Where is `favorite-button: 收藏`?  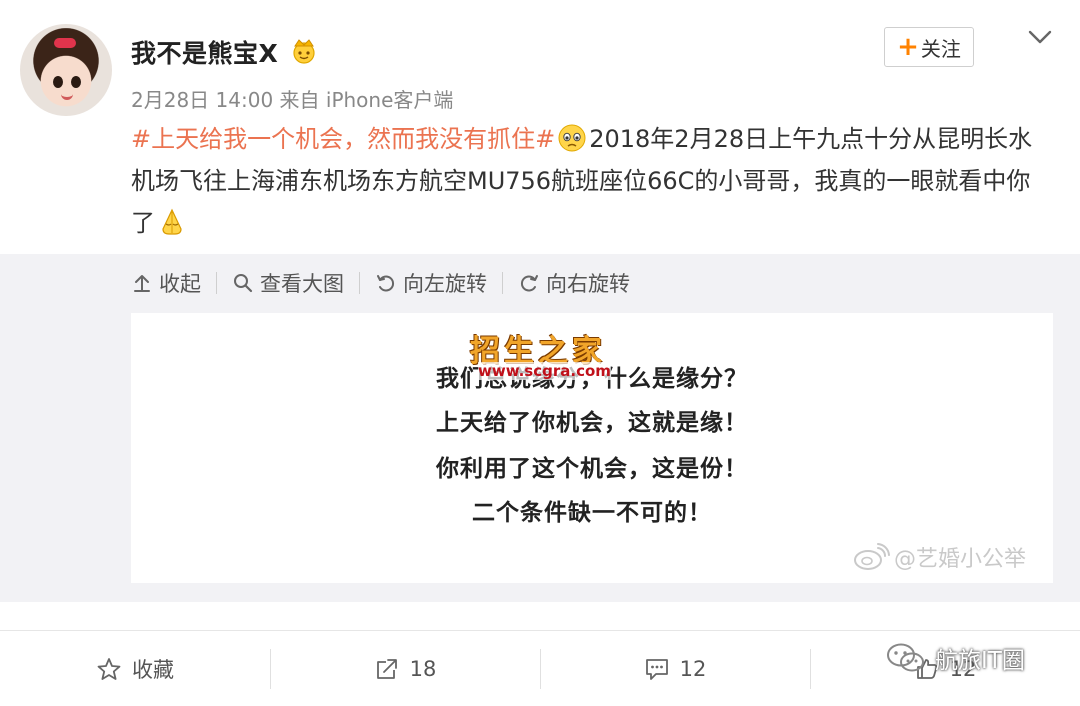
favorite-button: 收藏 is located at coordinates (135, 668).